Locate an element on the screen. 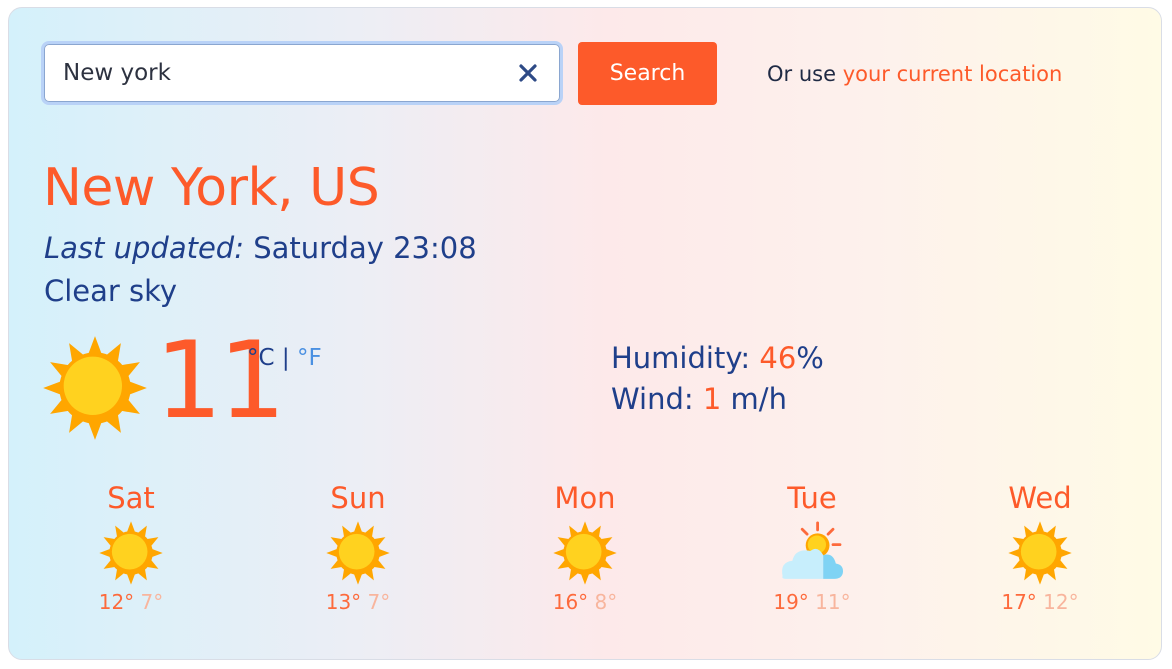 Image resolution: width=1172 pixels, height=669 pixels. wind-row: Wind: 1 m/h is located at coordinates (717, 399).